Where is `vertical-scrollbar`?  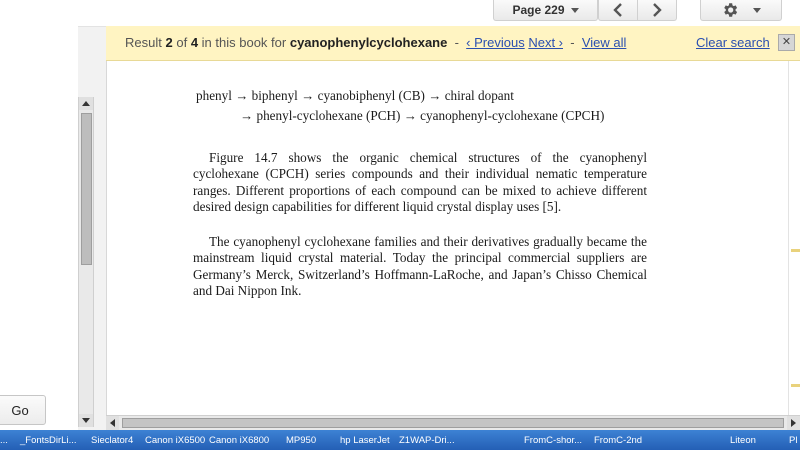
vertical-scrollbar is located at coordinates (86, 262).